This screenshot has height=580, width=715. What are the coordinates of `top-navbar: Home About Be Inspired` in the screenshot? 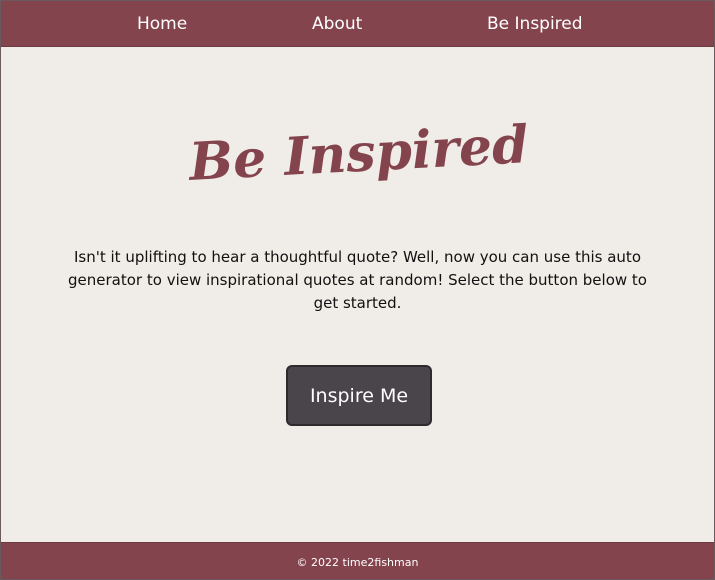 It's located at (357, 24).